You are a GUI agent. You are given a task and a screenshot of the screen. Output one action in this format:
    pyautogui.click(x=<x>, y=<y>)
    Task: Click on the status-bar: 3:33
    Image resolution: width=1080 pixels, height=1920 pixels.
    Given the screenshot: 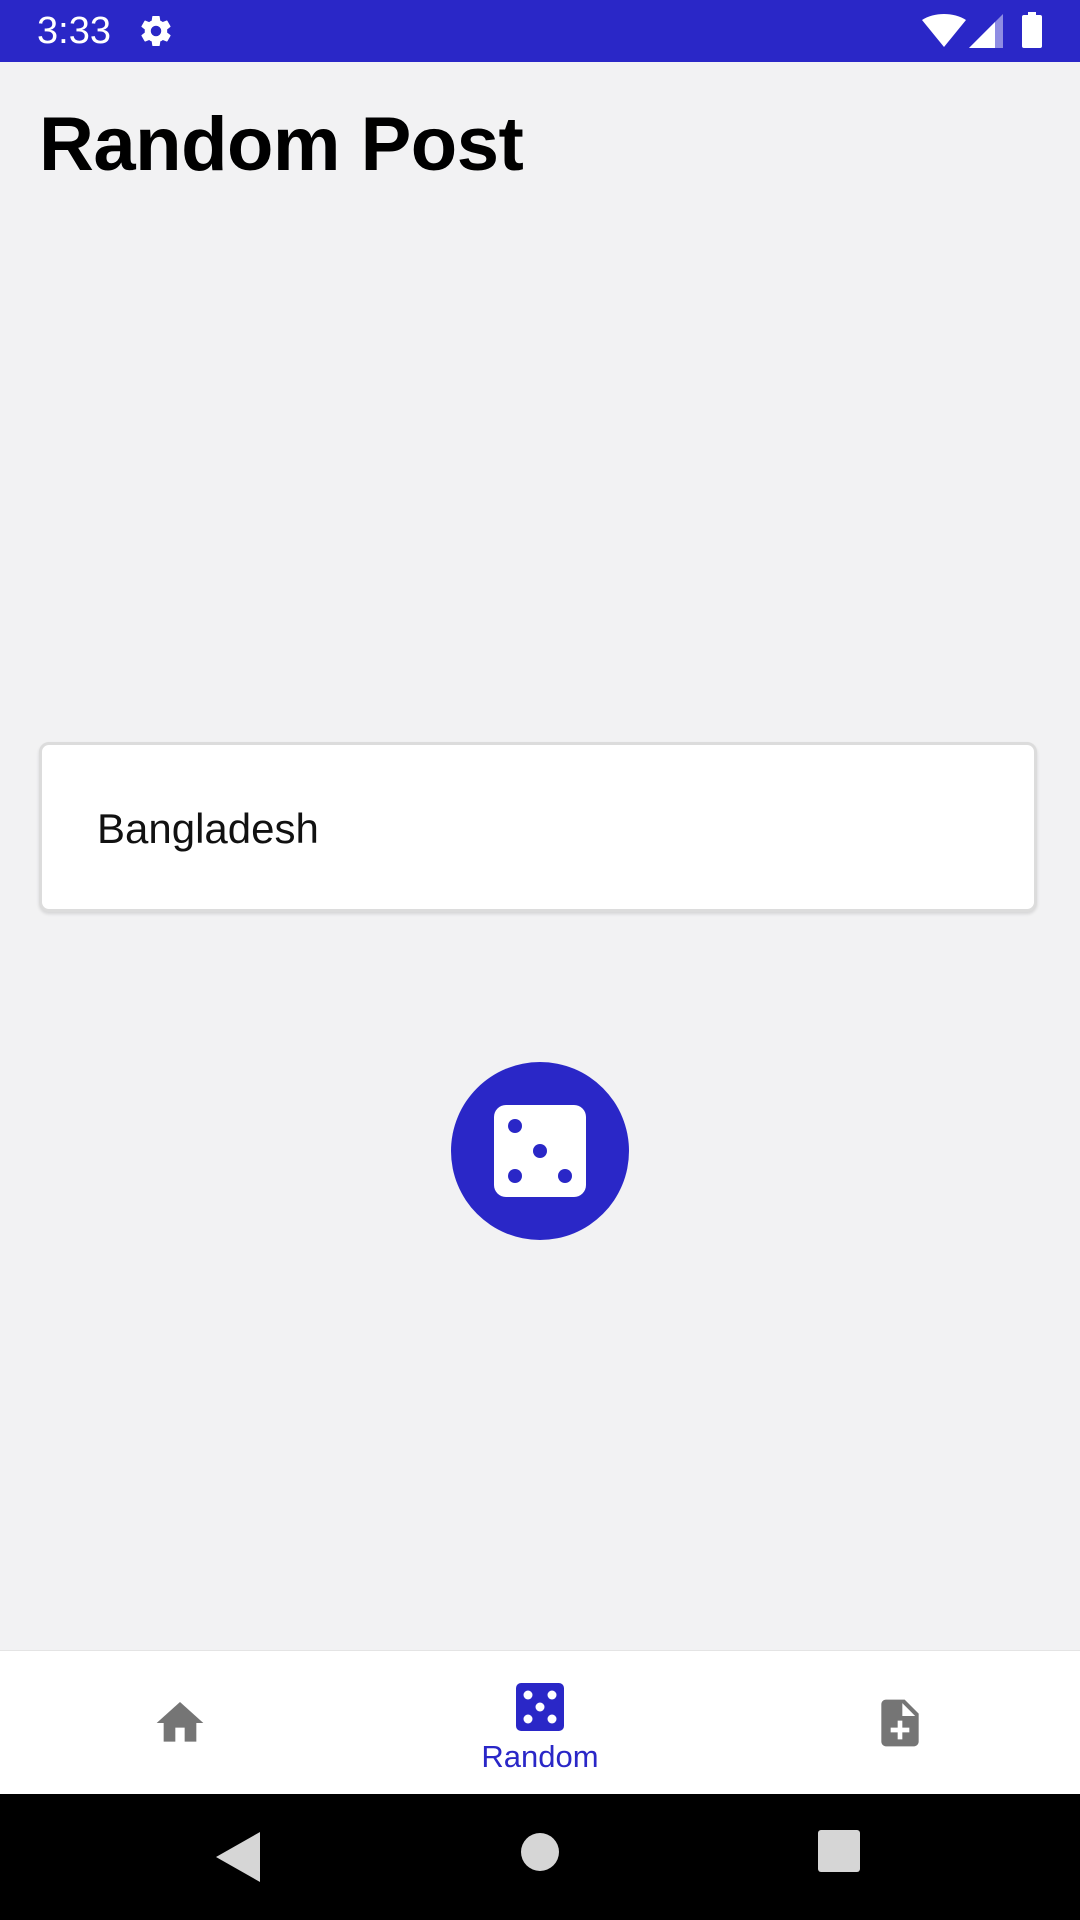 What is the action you would take?
    pyautogui.click(x=540, y=31)
    